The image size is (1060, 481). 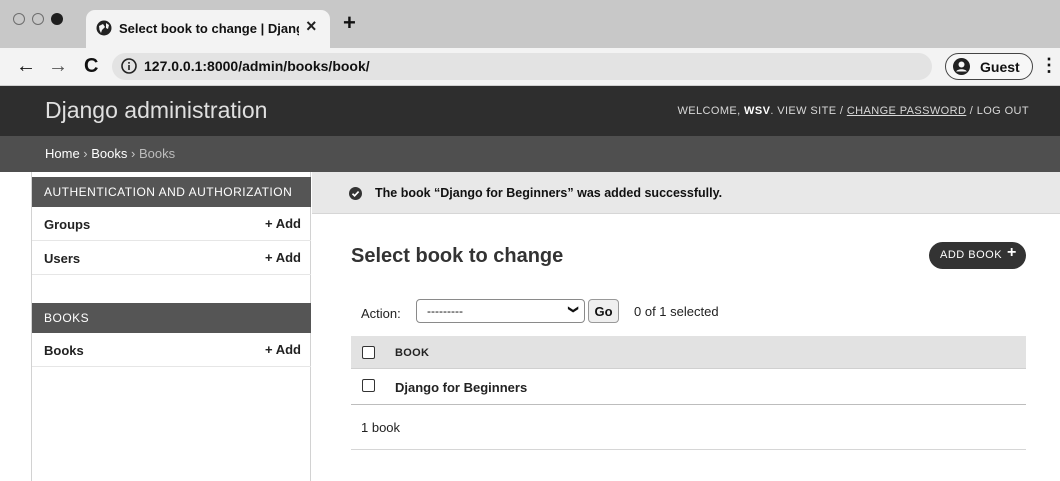 What do you see at coordinates (58, 66) in the screenshot?
I see `forward-arrow-icon: →` at bounding box center [58, 66].